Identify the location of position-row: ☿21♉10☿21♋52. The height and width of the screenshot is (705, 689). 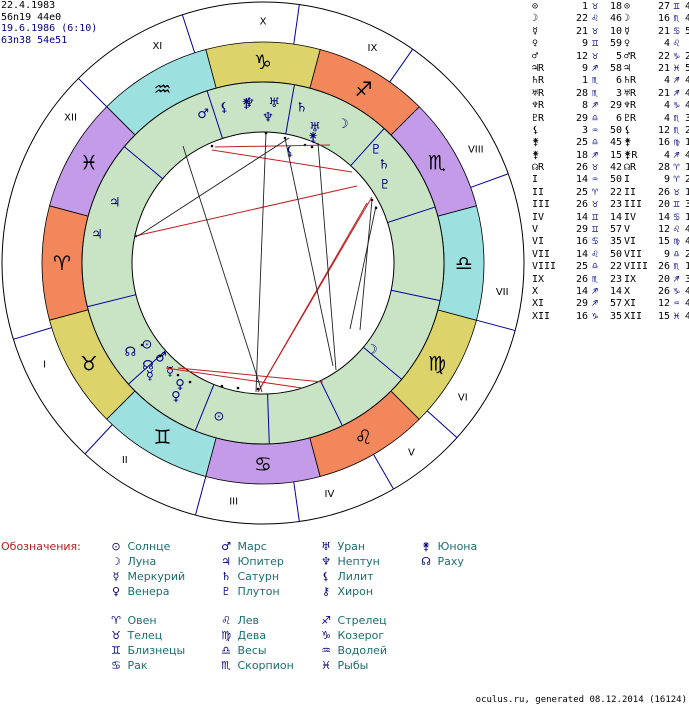
(610, 32).